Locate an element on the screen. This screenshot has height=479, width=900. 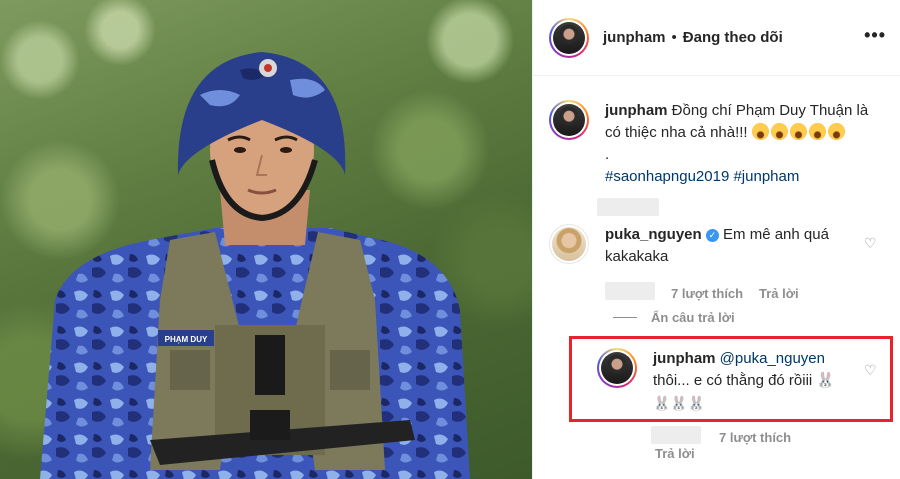
post-header: junpham • Đang theo dõi ••• is located at coordinates (716, 38).